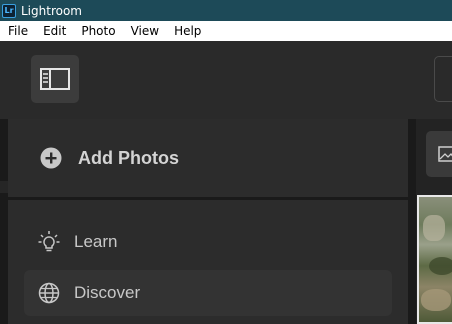 Image resolution: width=452 pixels, height=324 pixels. Describe the element at coordinates (51, 10) in the screenshot. I see `window-title: Lightroom` at that location.